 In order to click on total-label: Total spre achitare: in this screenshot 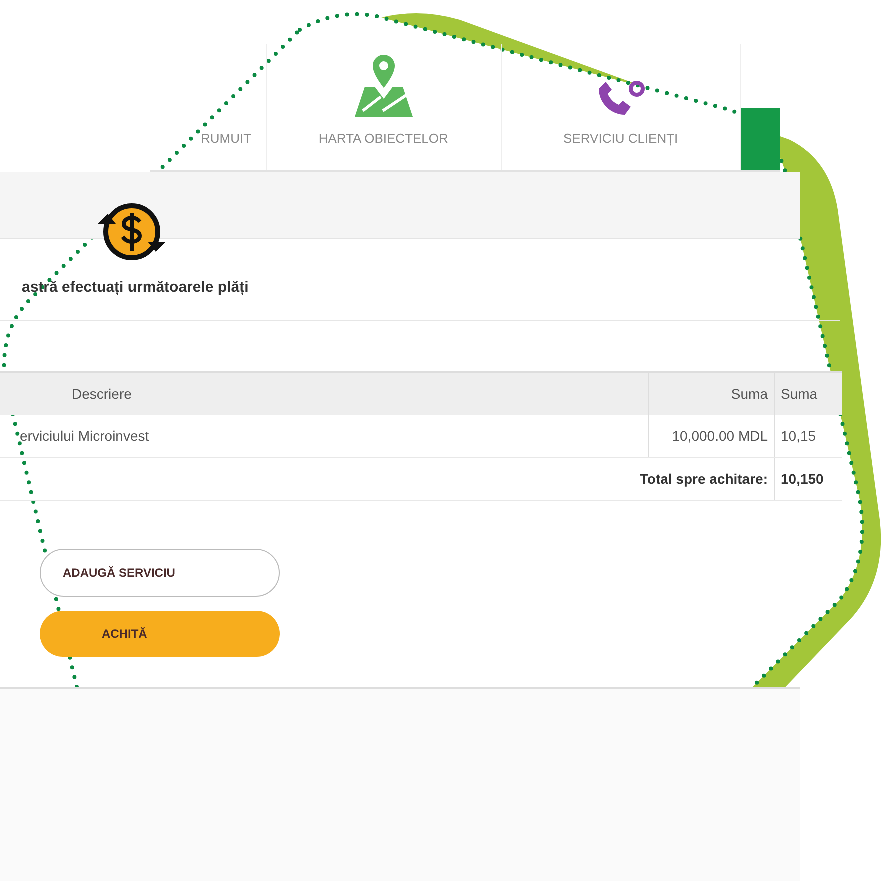, I will do `click(387, 479)`.